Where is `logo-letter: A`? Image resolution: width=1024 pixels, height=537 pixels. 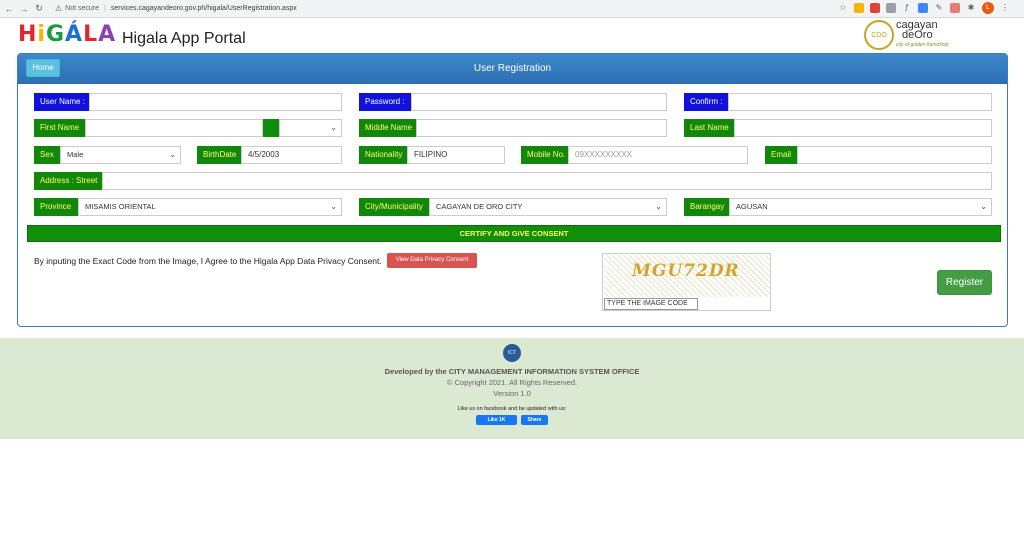 logo-letter: A is located at coordinates (107, 34).